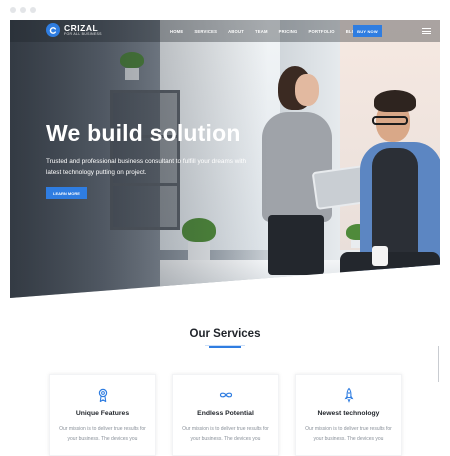 The width and height of the screenshot is (450, 456). I want to click on logo-icon, so click(53, 30).